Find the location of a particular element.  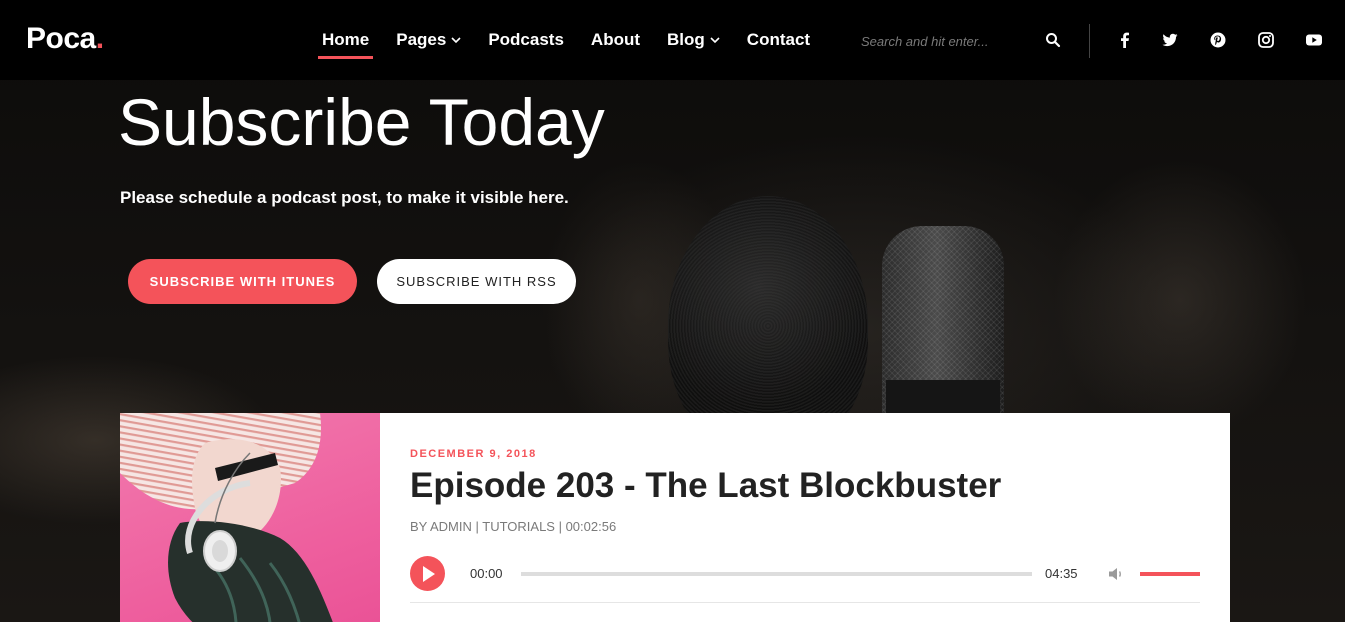

play-button is located at coordinates (427, 573).